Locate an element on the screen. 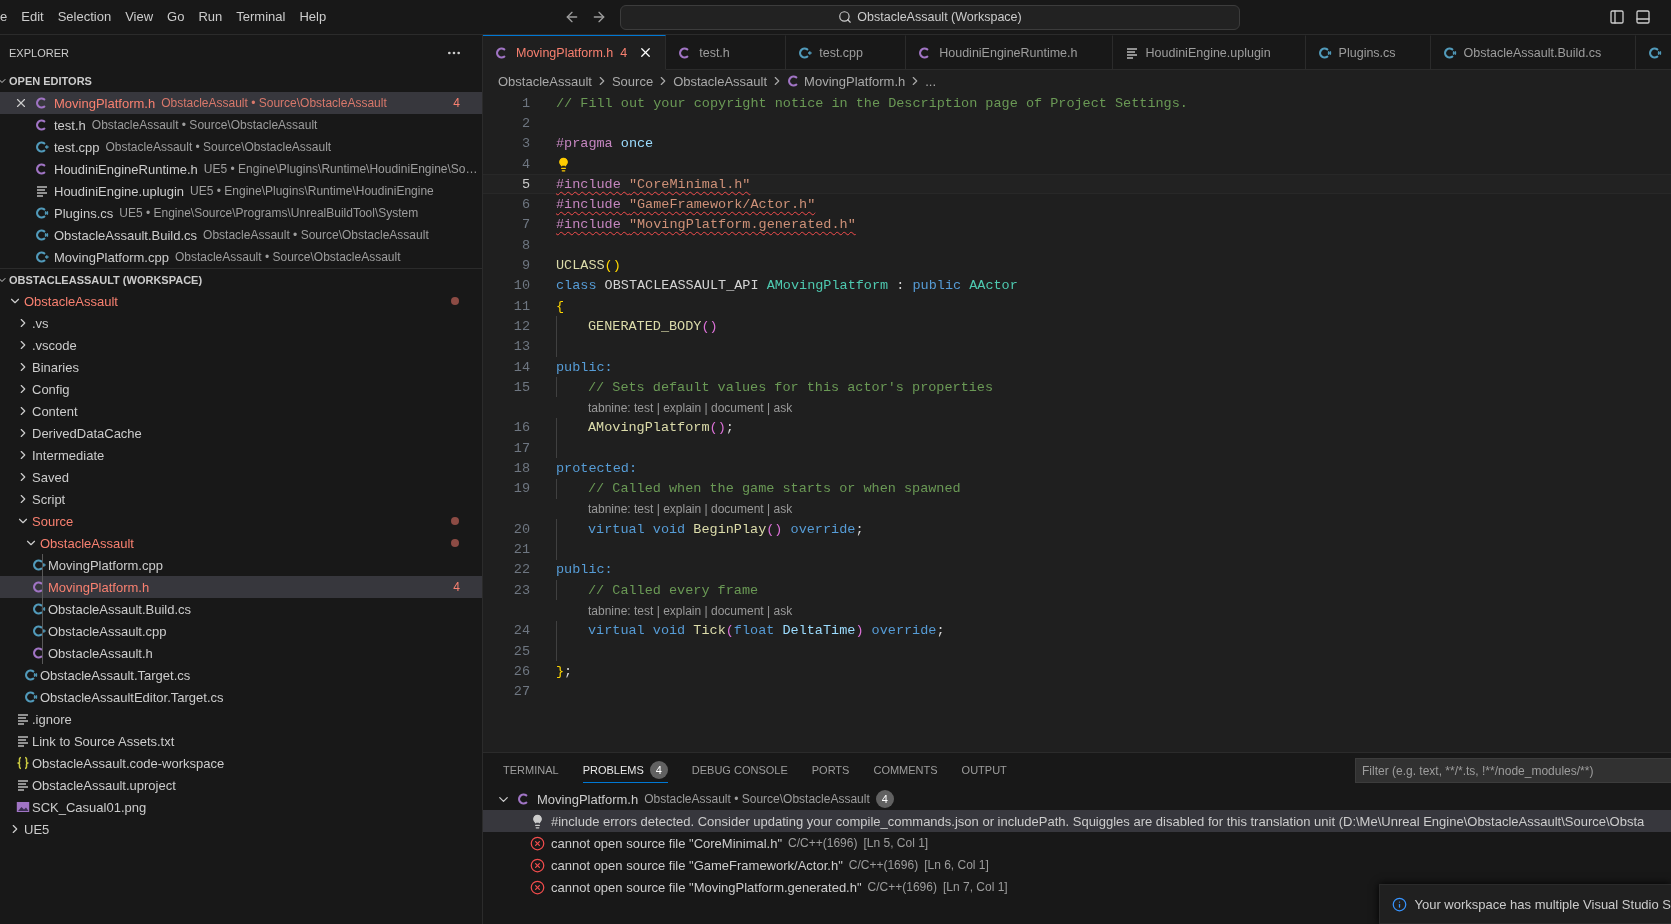 Image resolution: width=1671 pixels, height=924 pixels. tree-item: ObstacleAssault.cpp is located at coordinates (241, 631).